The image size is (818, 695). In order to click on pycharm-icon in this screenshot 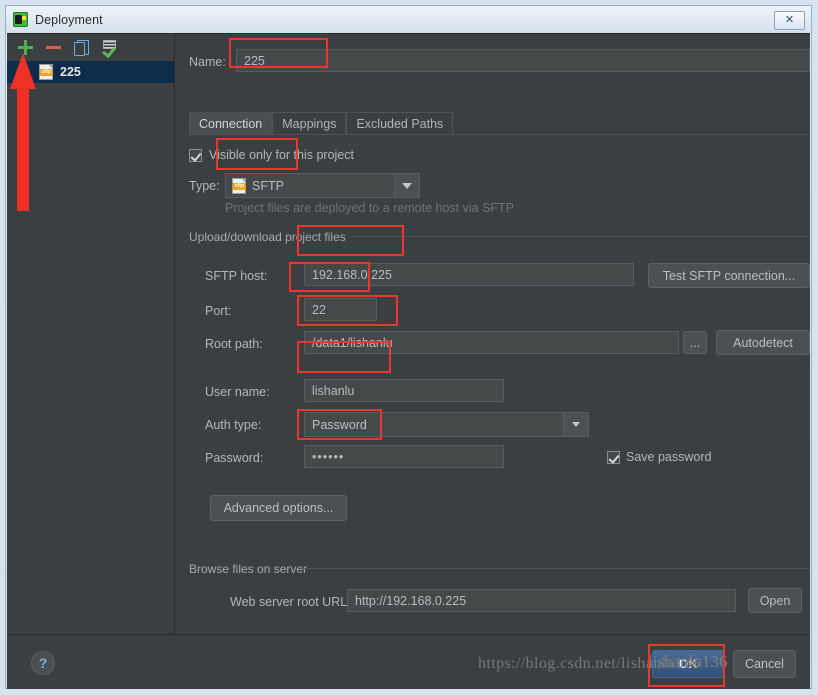, I will do `click(20, 19)`.